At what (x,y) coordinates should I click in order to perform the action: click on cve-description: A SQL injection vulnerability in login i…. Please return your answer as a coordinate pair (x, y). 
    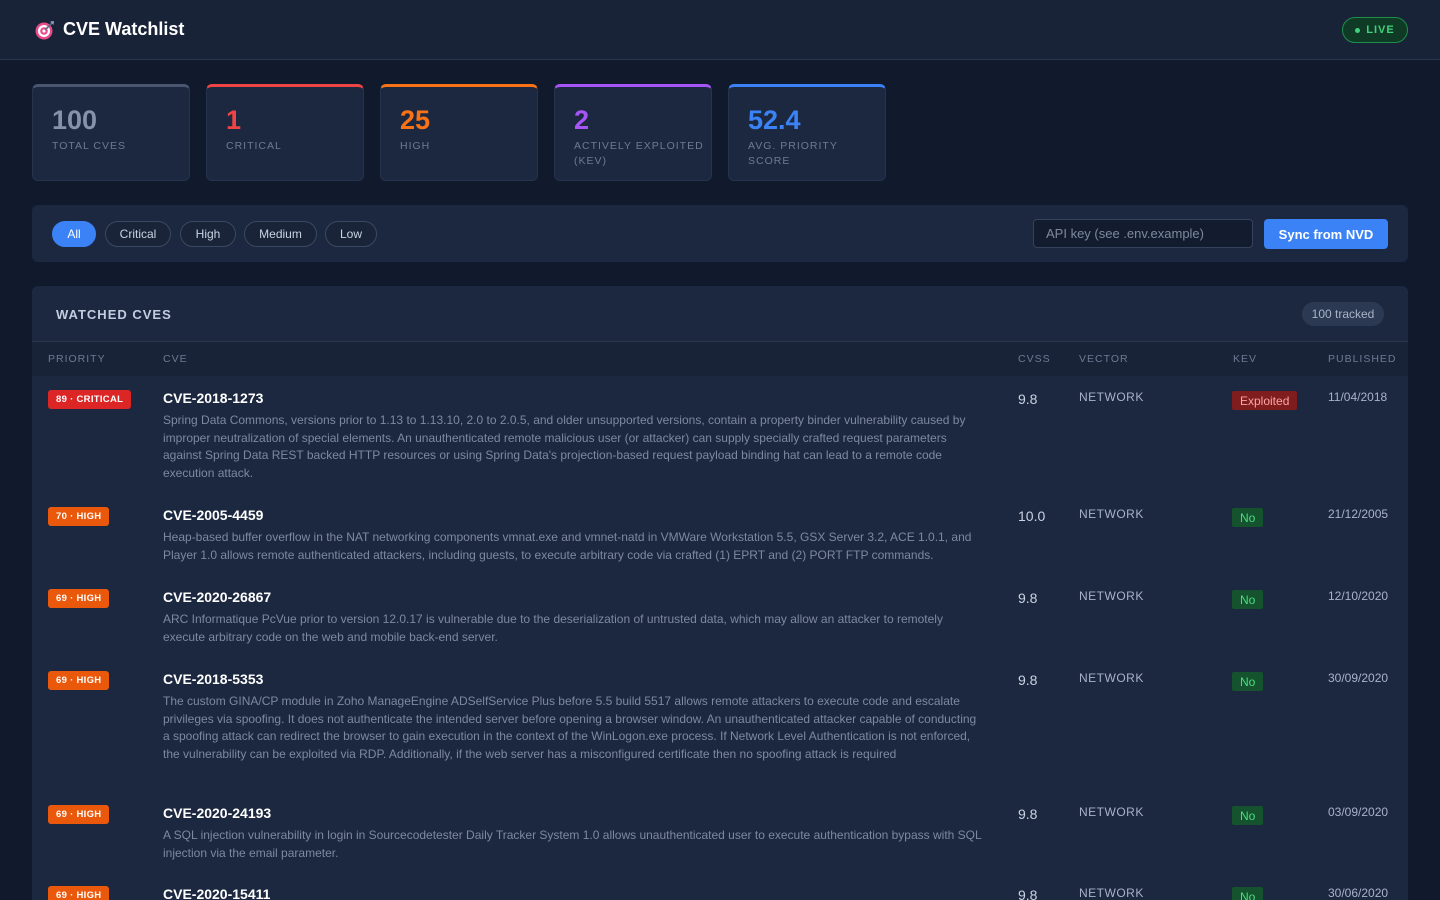
    Looking at the image, I should click on (572, 844).